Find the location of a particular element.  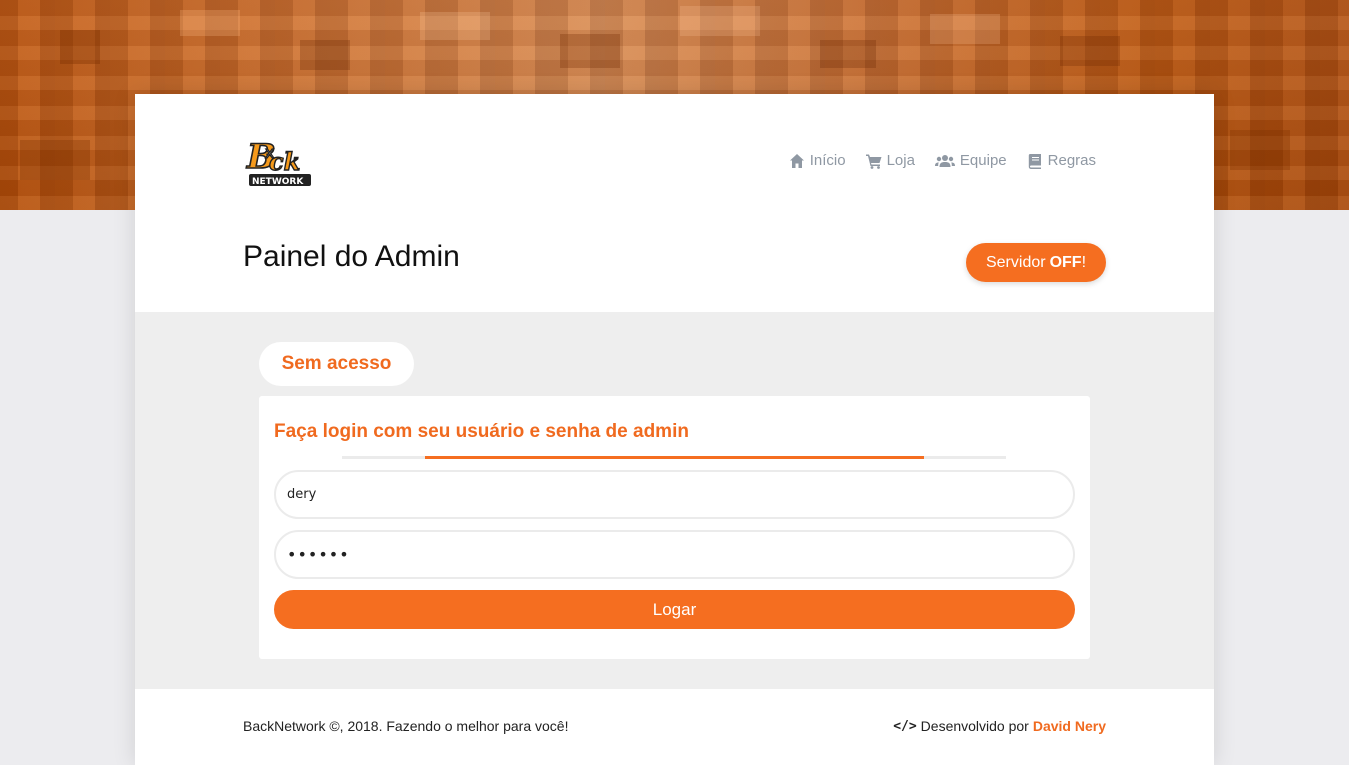

title-divider-accent is located at coordinates (674, 457).